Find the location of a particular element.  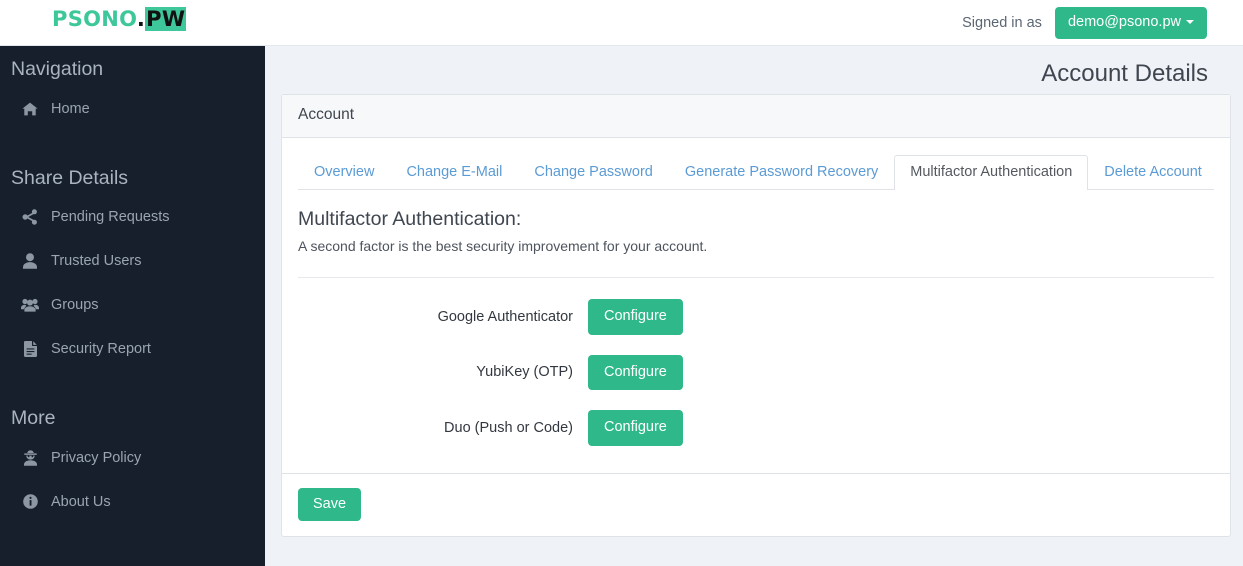

signed-in-label: Signed in as is located at coordinates (1002, 22).